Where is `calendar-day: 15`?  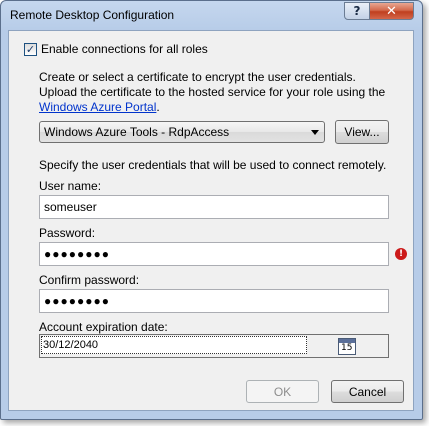
calendar-day: 15 is located at coordinates (347, 348).